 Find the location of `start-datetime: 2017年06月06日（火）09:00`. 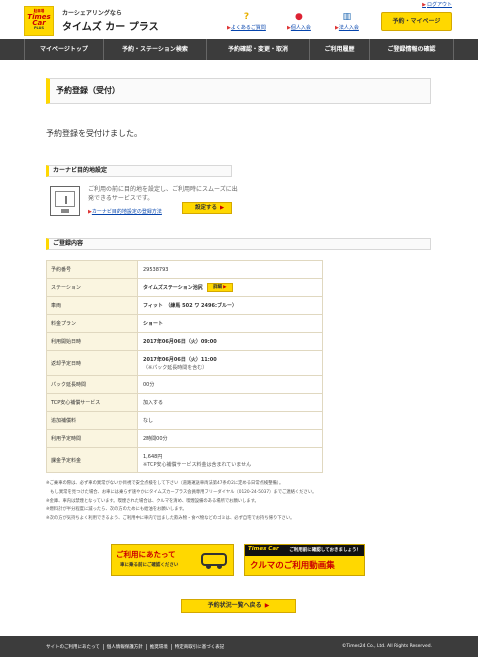

start-datetime: 2017年06月06日（火）09:00 is located at coordinates (230, 341).